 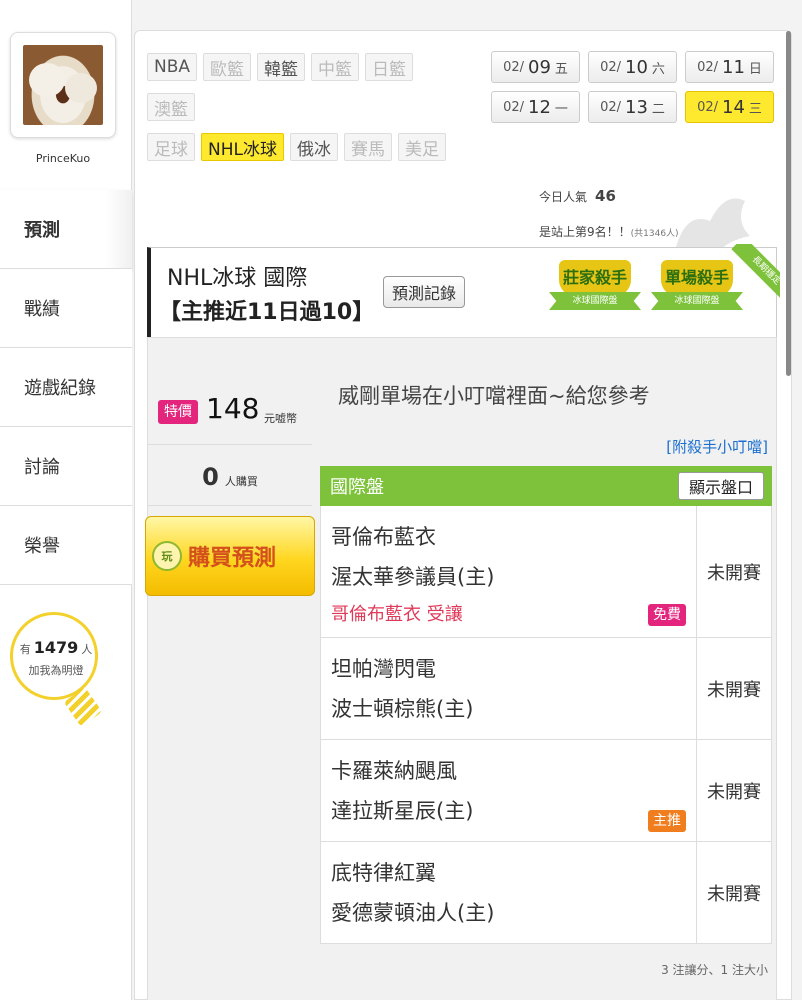 I want to click on game-row: 坦帕灣閃電波士頓棕熊(主) 未開賽, so click(x=546, y=689).